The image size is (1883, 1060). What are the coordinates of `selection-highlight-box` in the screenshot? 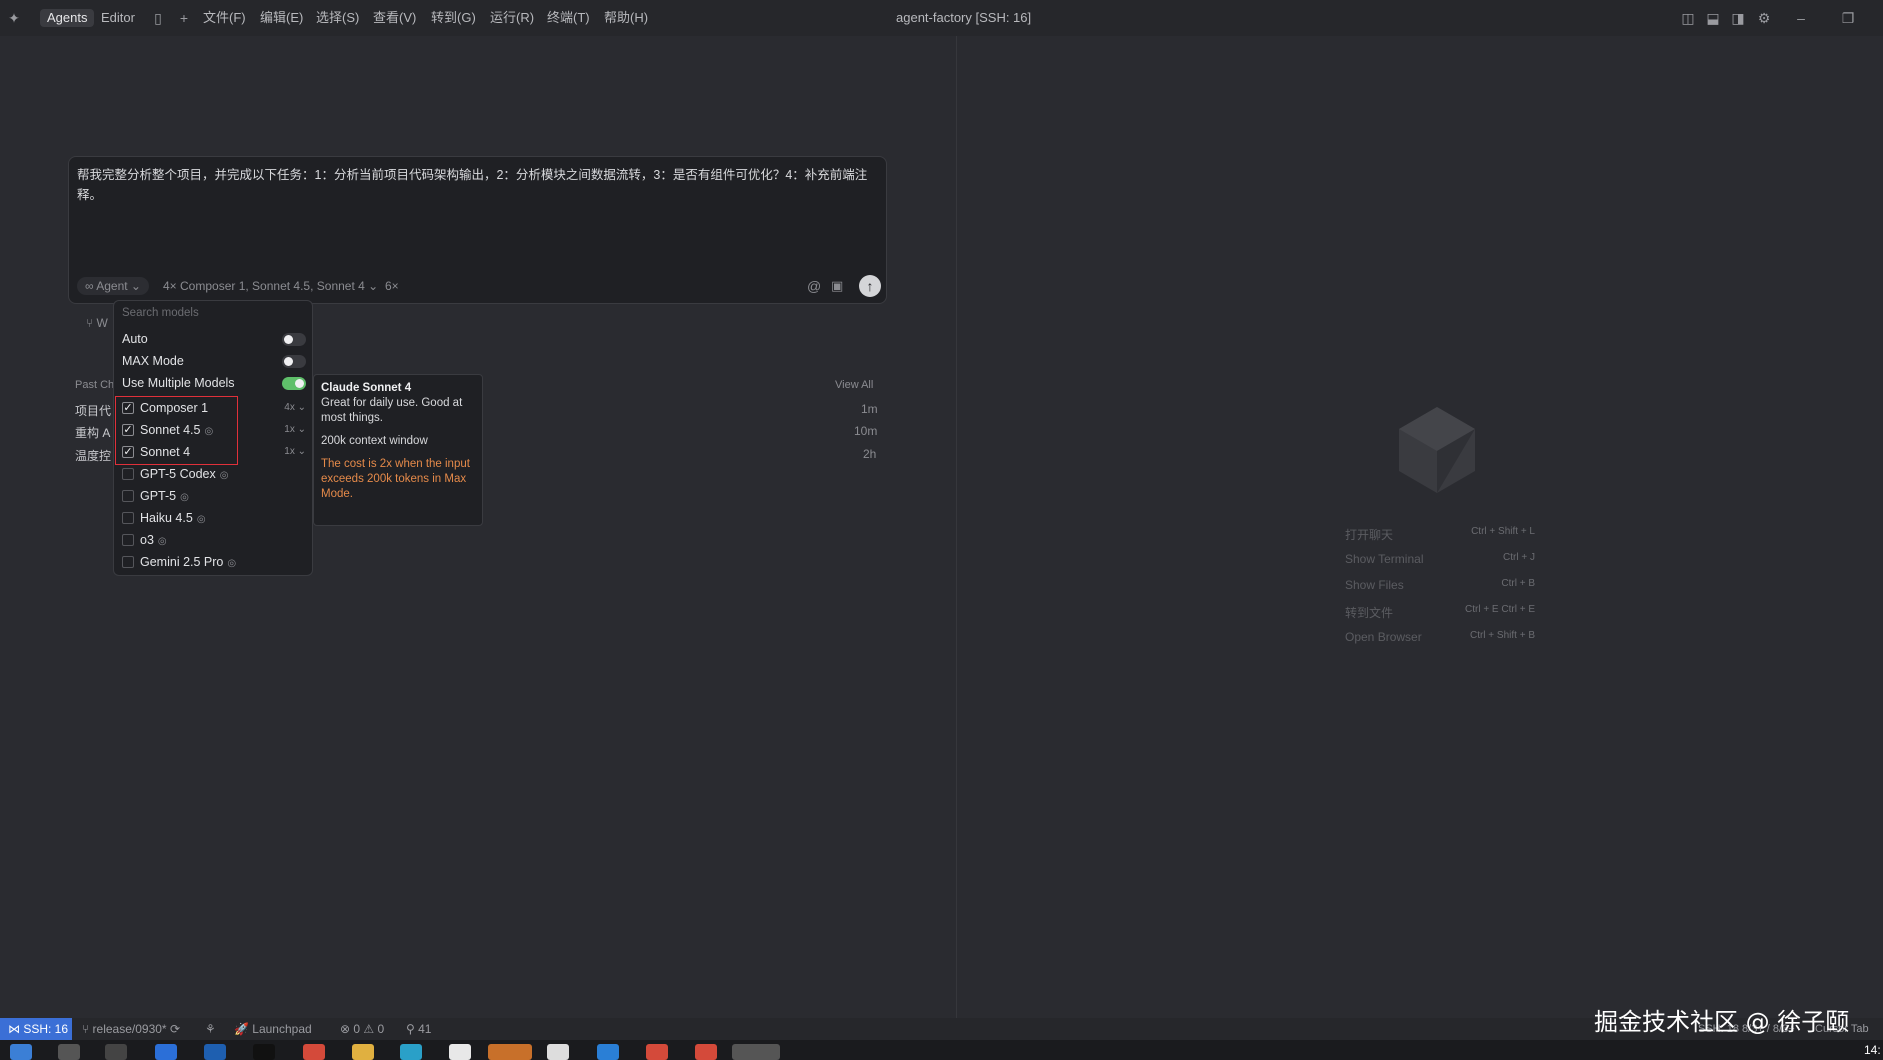 It's located at (176, 430).